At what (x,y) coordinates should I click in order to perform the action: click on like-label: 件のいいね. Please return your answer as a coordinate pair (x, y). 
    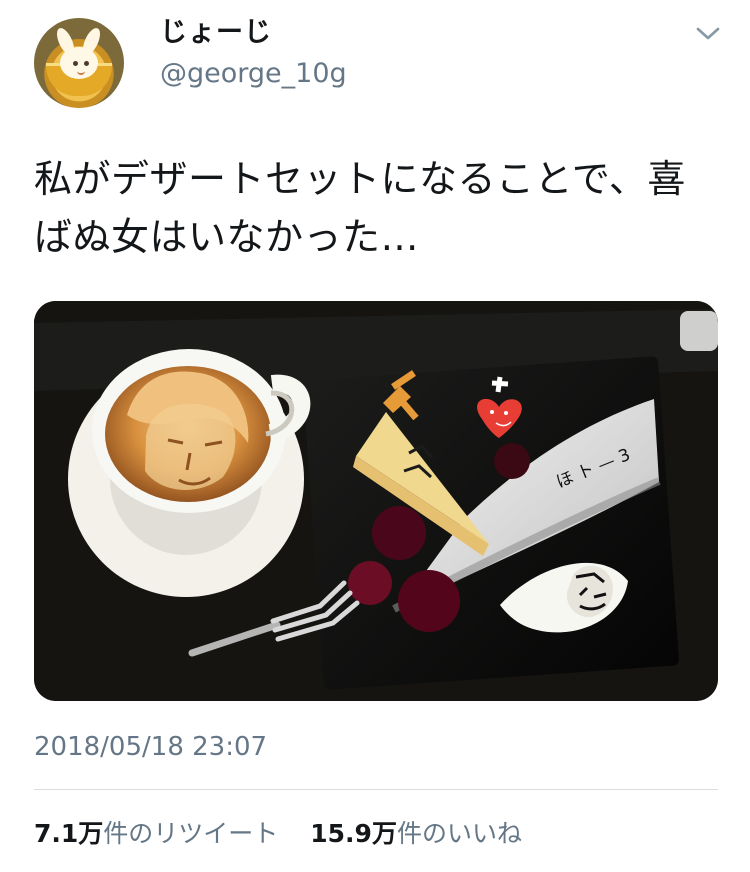
    Looking at the image, I should click on (459, 833).